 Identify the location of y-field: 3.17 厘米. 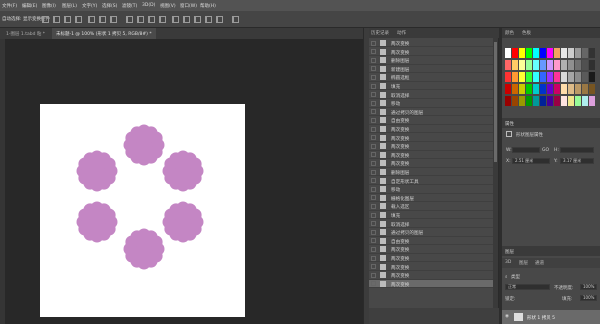
(577, 161).